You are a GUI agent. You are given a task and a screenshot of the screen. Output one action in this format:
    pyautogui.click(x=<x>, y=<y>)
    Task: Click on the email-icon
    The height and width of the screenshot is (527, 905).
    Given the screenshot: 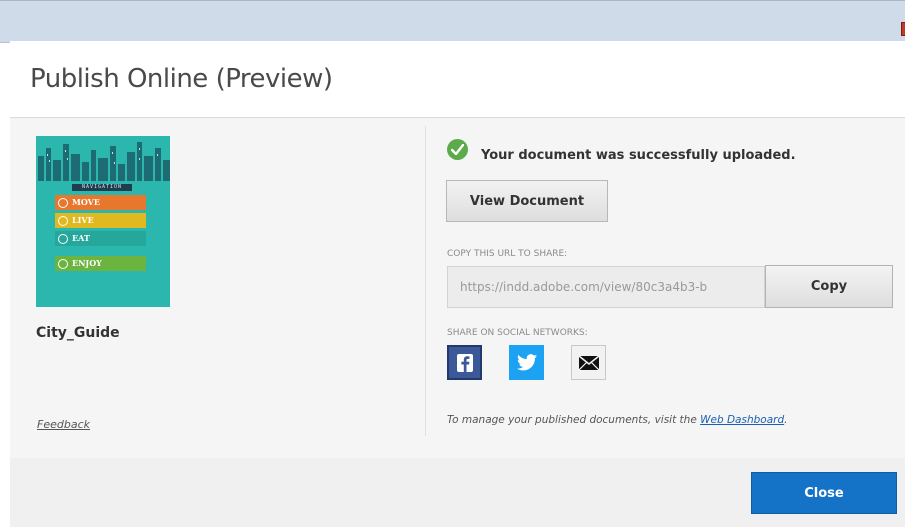 What is the action you would take?
    pyautogui.click(x=588, y=362)
    